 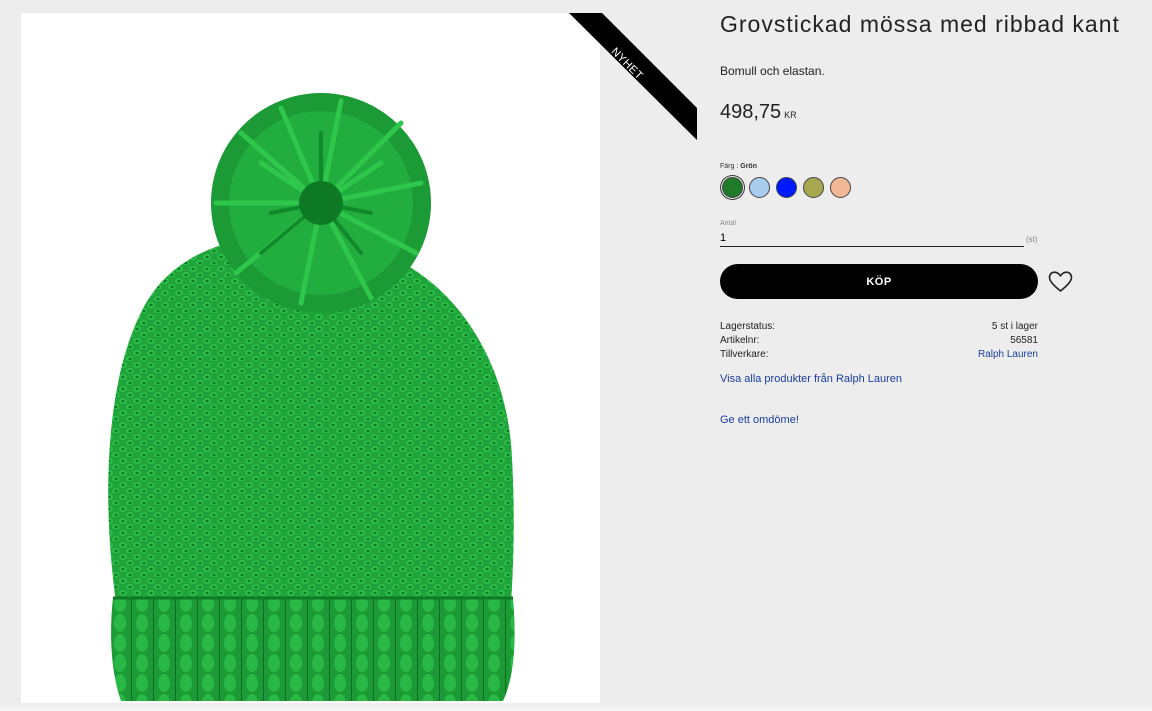 I want to click on swatch-light-blue, so click(x=759, y=187).